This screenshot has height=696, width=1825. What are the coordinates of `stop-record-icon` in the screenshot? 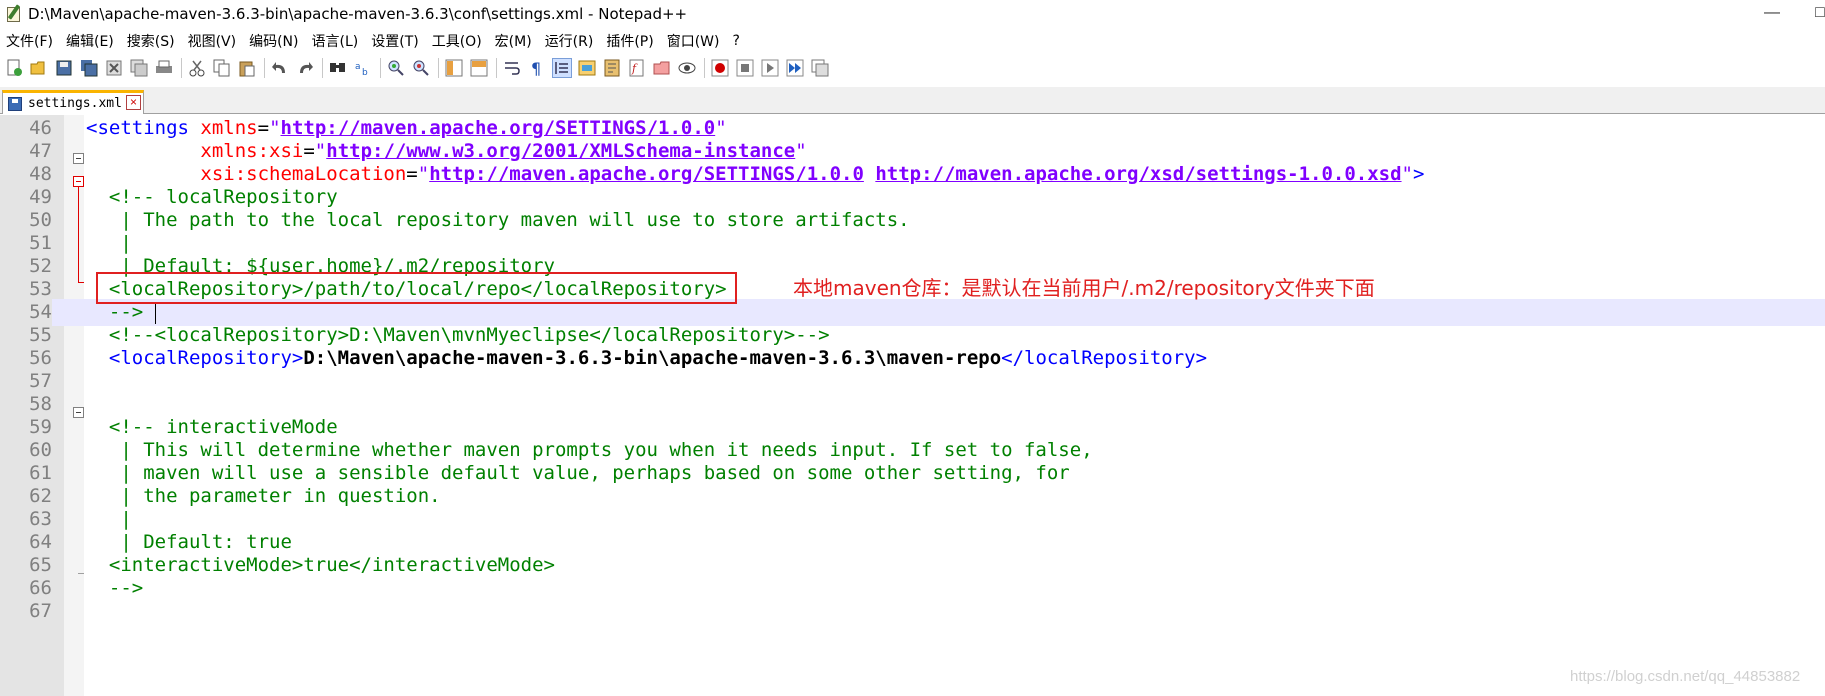 It's located at (745, 68).